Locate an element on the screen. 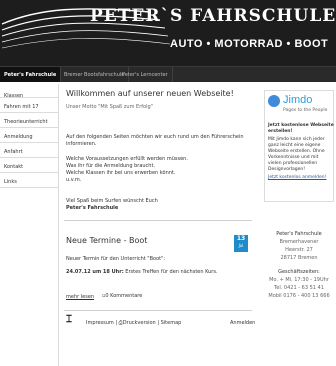 This screenshot has height=366, width=336. closing-text: Viel Spaß beim Surfen wünscht Euch is located at coordinates (112, 201).